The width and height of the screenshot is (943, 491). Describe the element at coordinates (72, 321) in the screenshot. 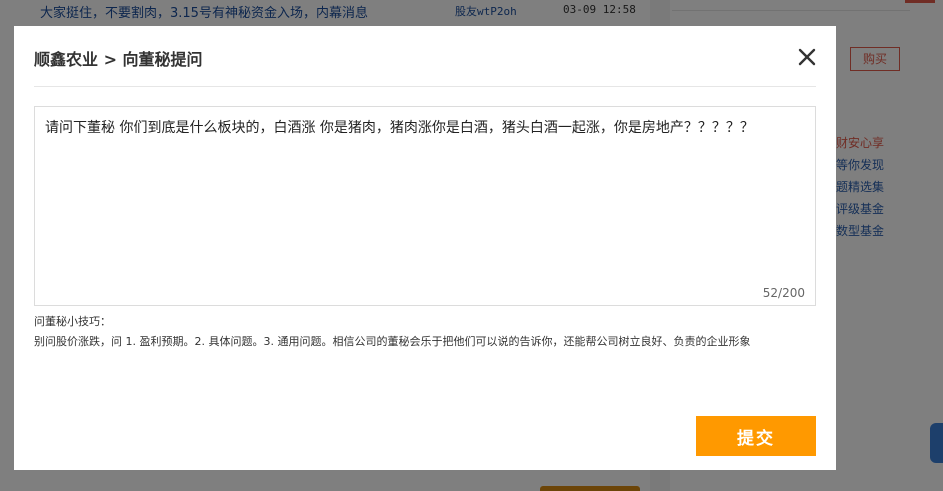

I see `tips-title: 问董秘小技巧：` at that location.